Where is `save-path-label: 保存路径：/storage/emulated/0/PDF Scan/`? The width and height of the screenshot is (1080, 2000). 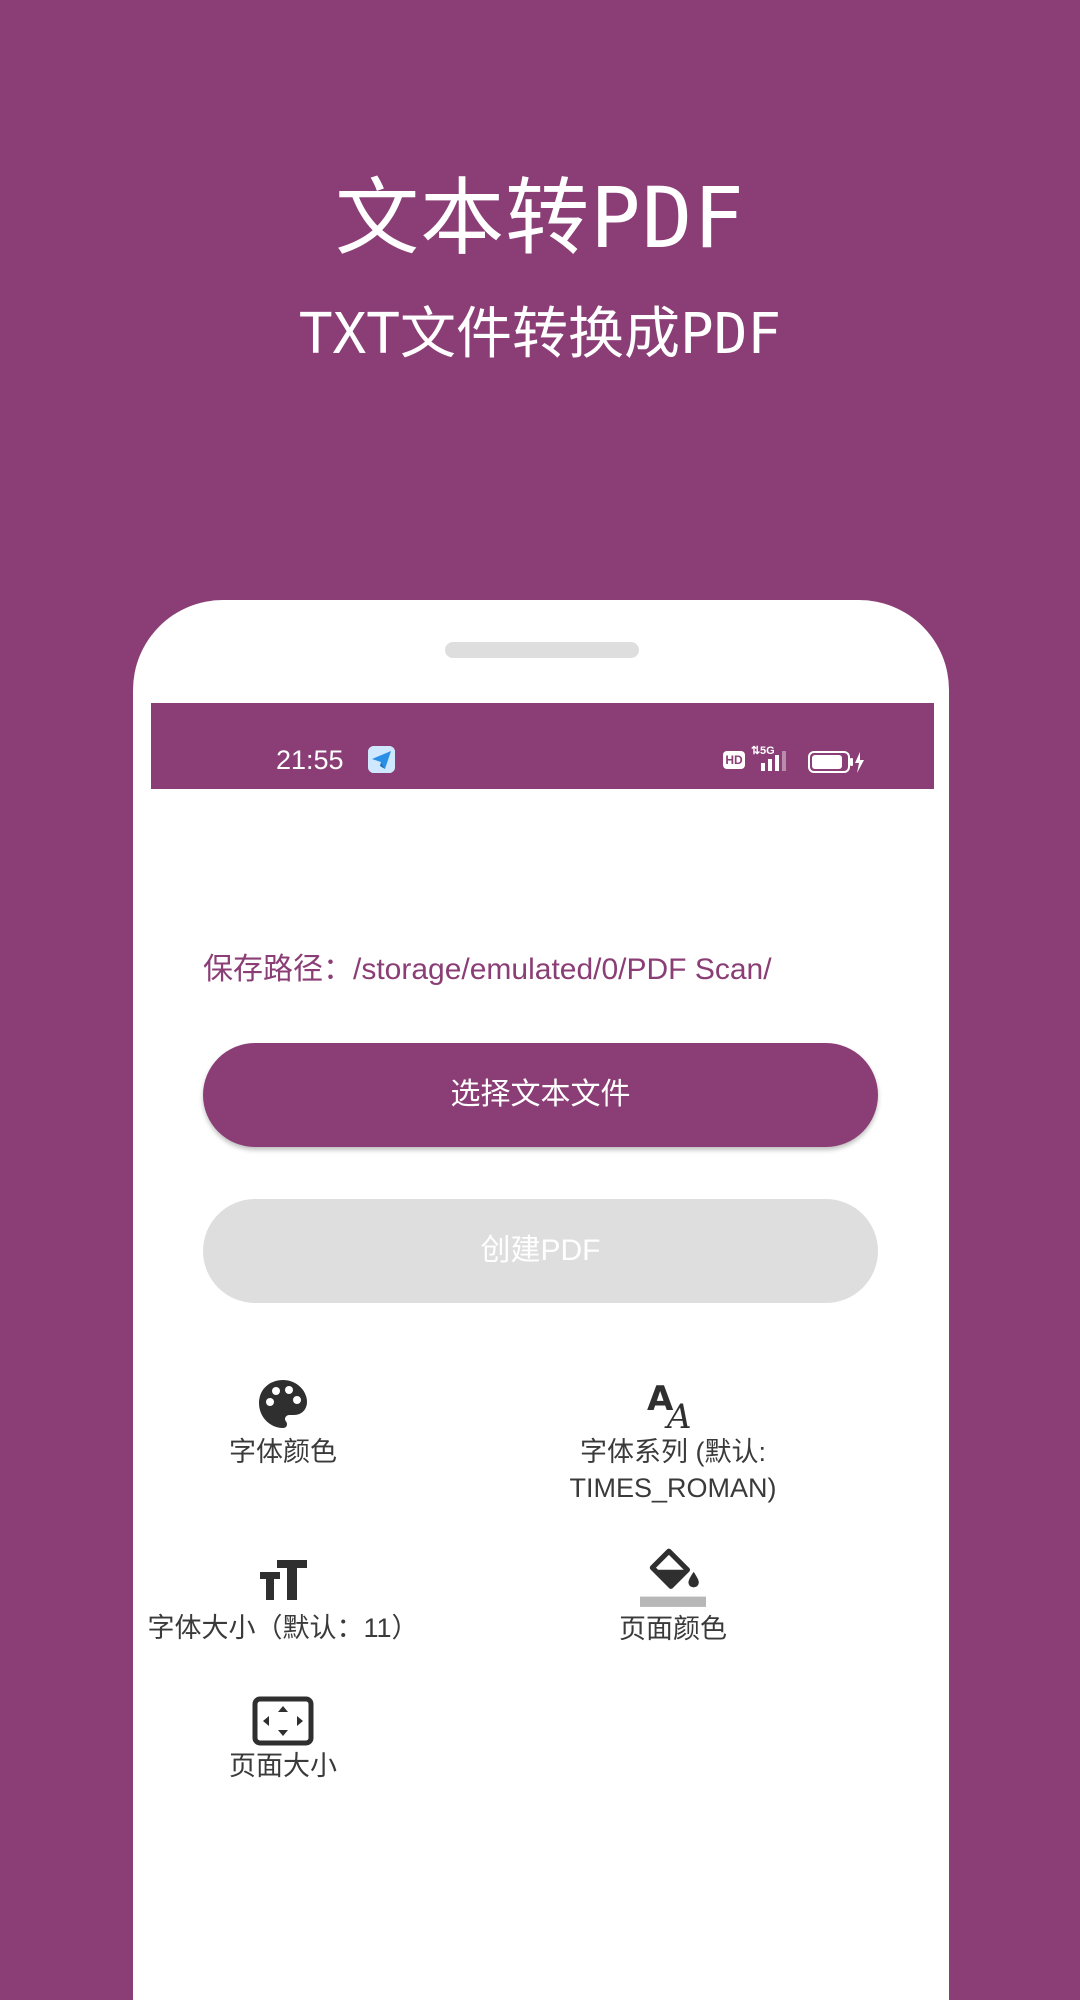
save-path-label: 保存路径：/storage/emulated/0/PDF Scan/ is located at coordinates (487, 969).